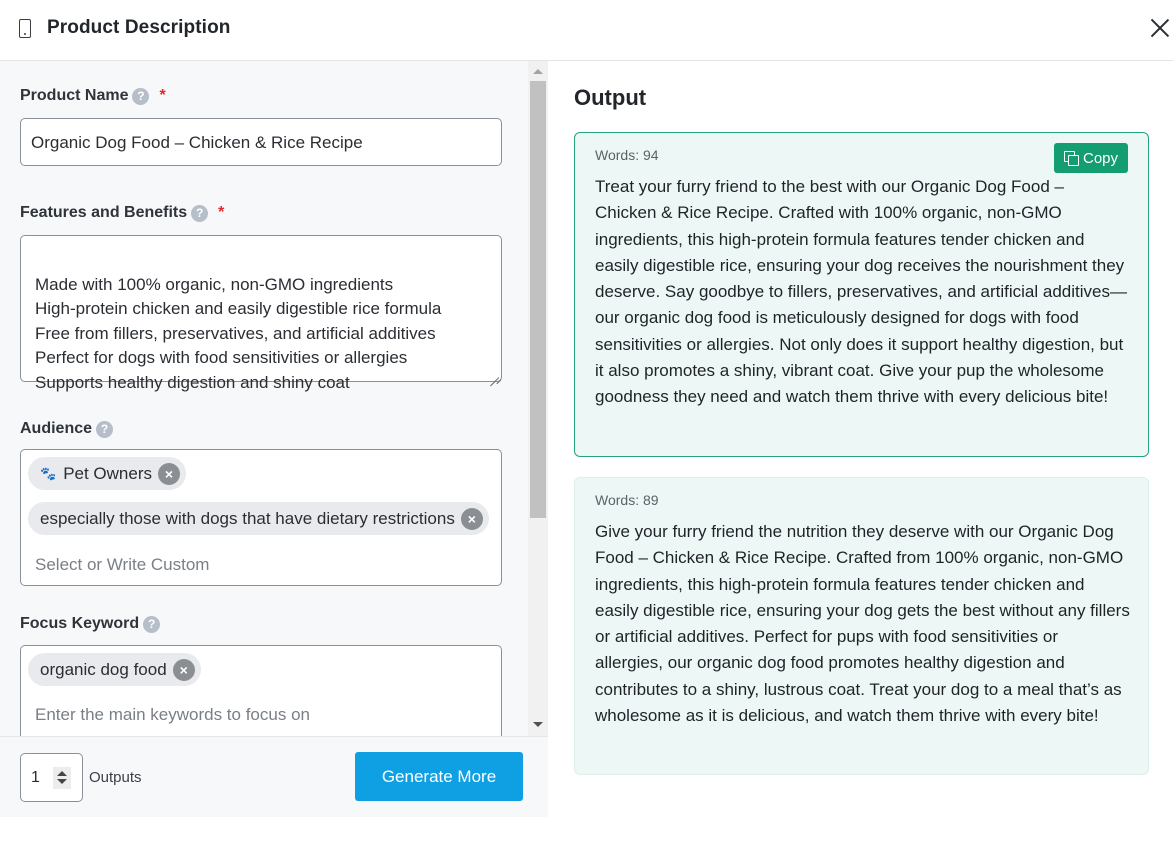 The image size is (1173, 848). Describe the element at coordinates (627, 500) in the screenshot. I see `word-count: Words: 89` at that location.